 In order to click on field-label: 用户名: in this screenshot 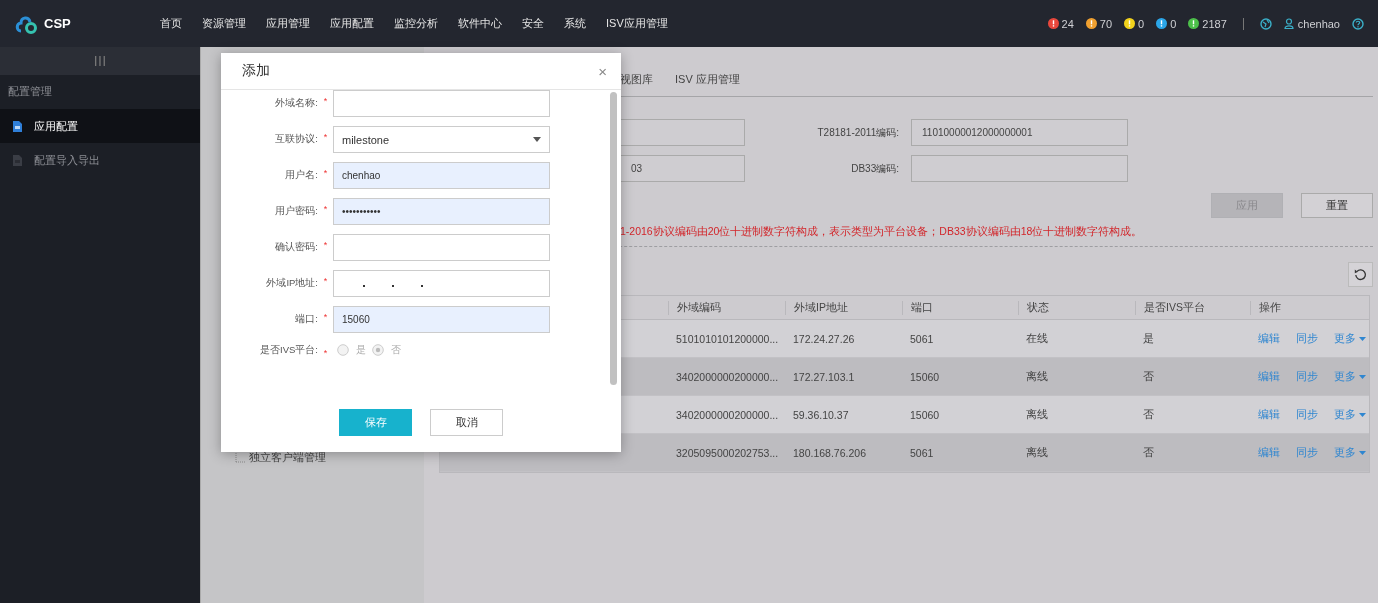, I will do `click(301, 175)`.